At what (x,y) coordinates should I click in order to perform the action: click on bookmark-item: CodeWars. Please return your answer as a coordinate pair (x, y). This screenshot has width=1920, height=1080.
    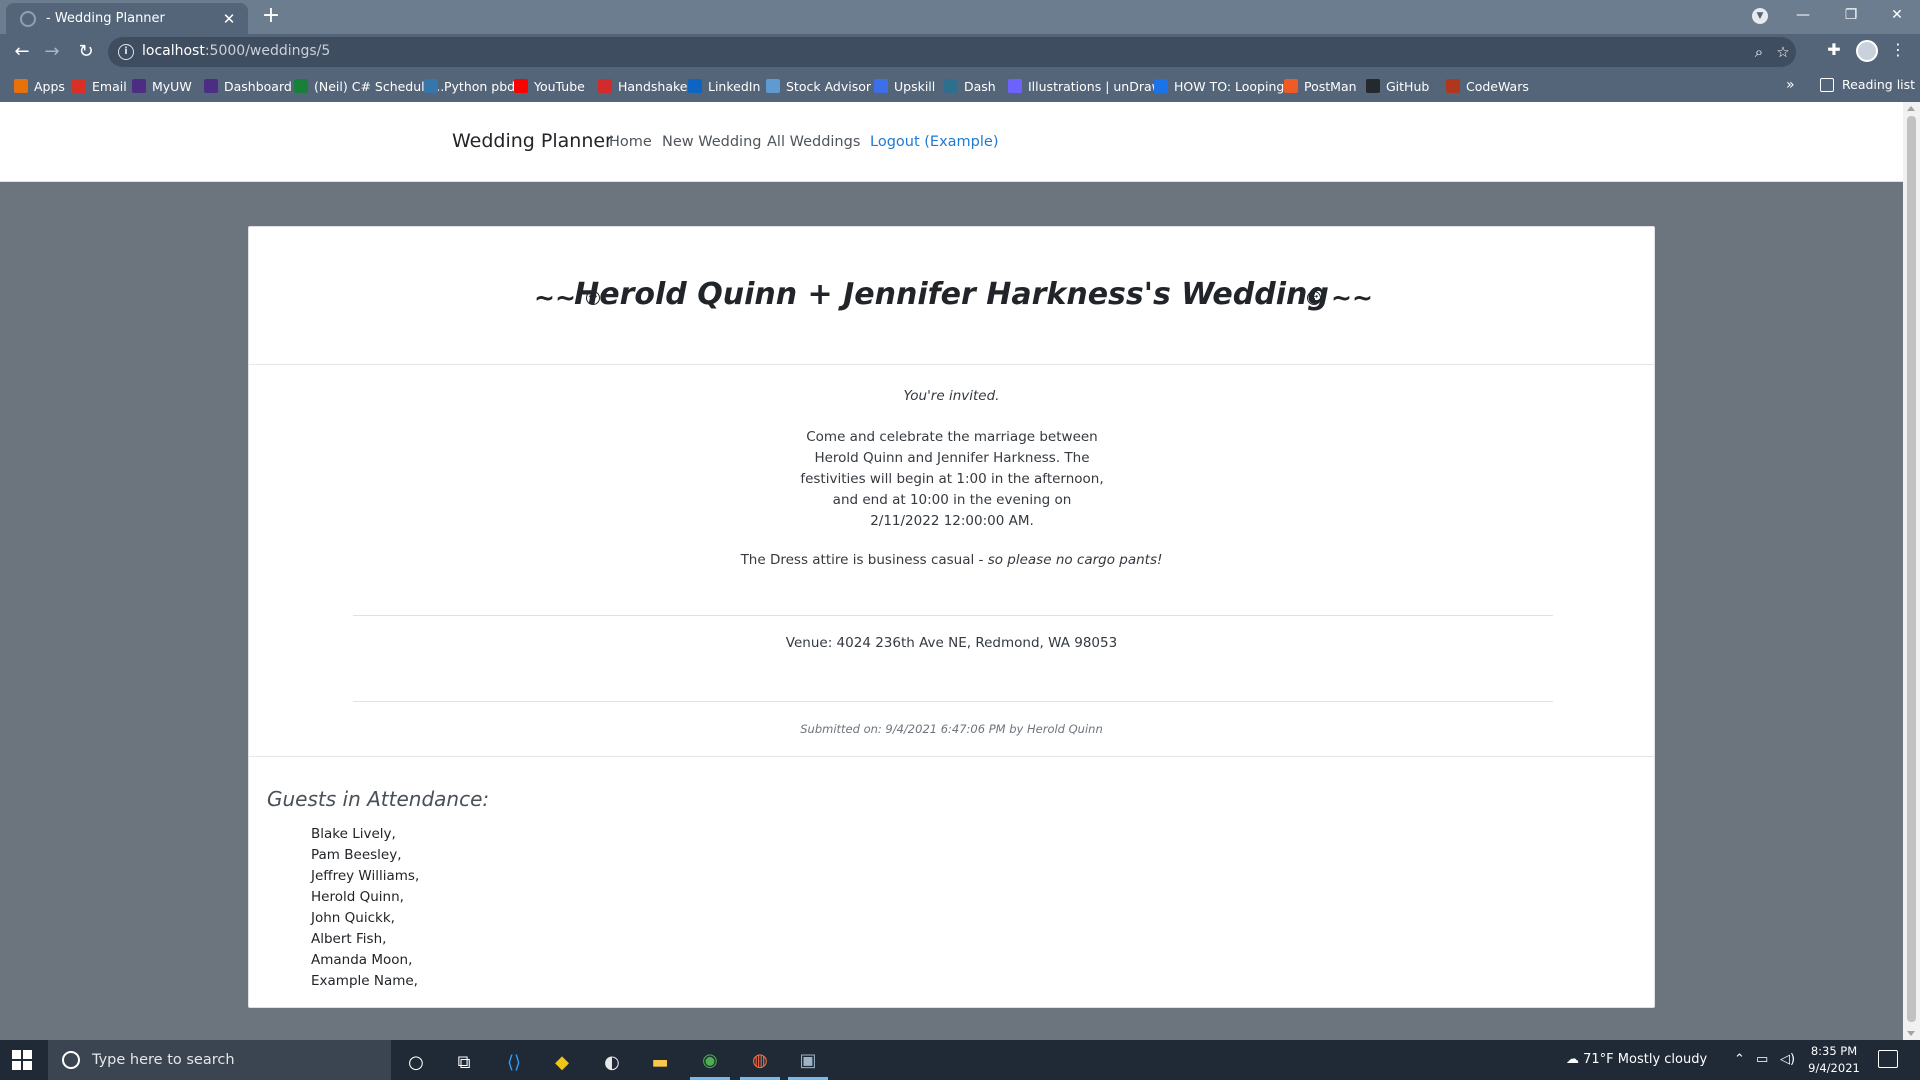
    Looking at the image, I should click on (1487, 86).